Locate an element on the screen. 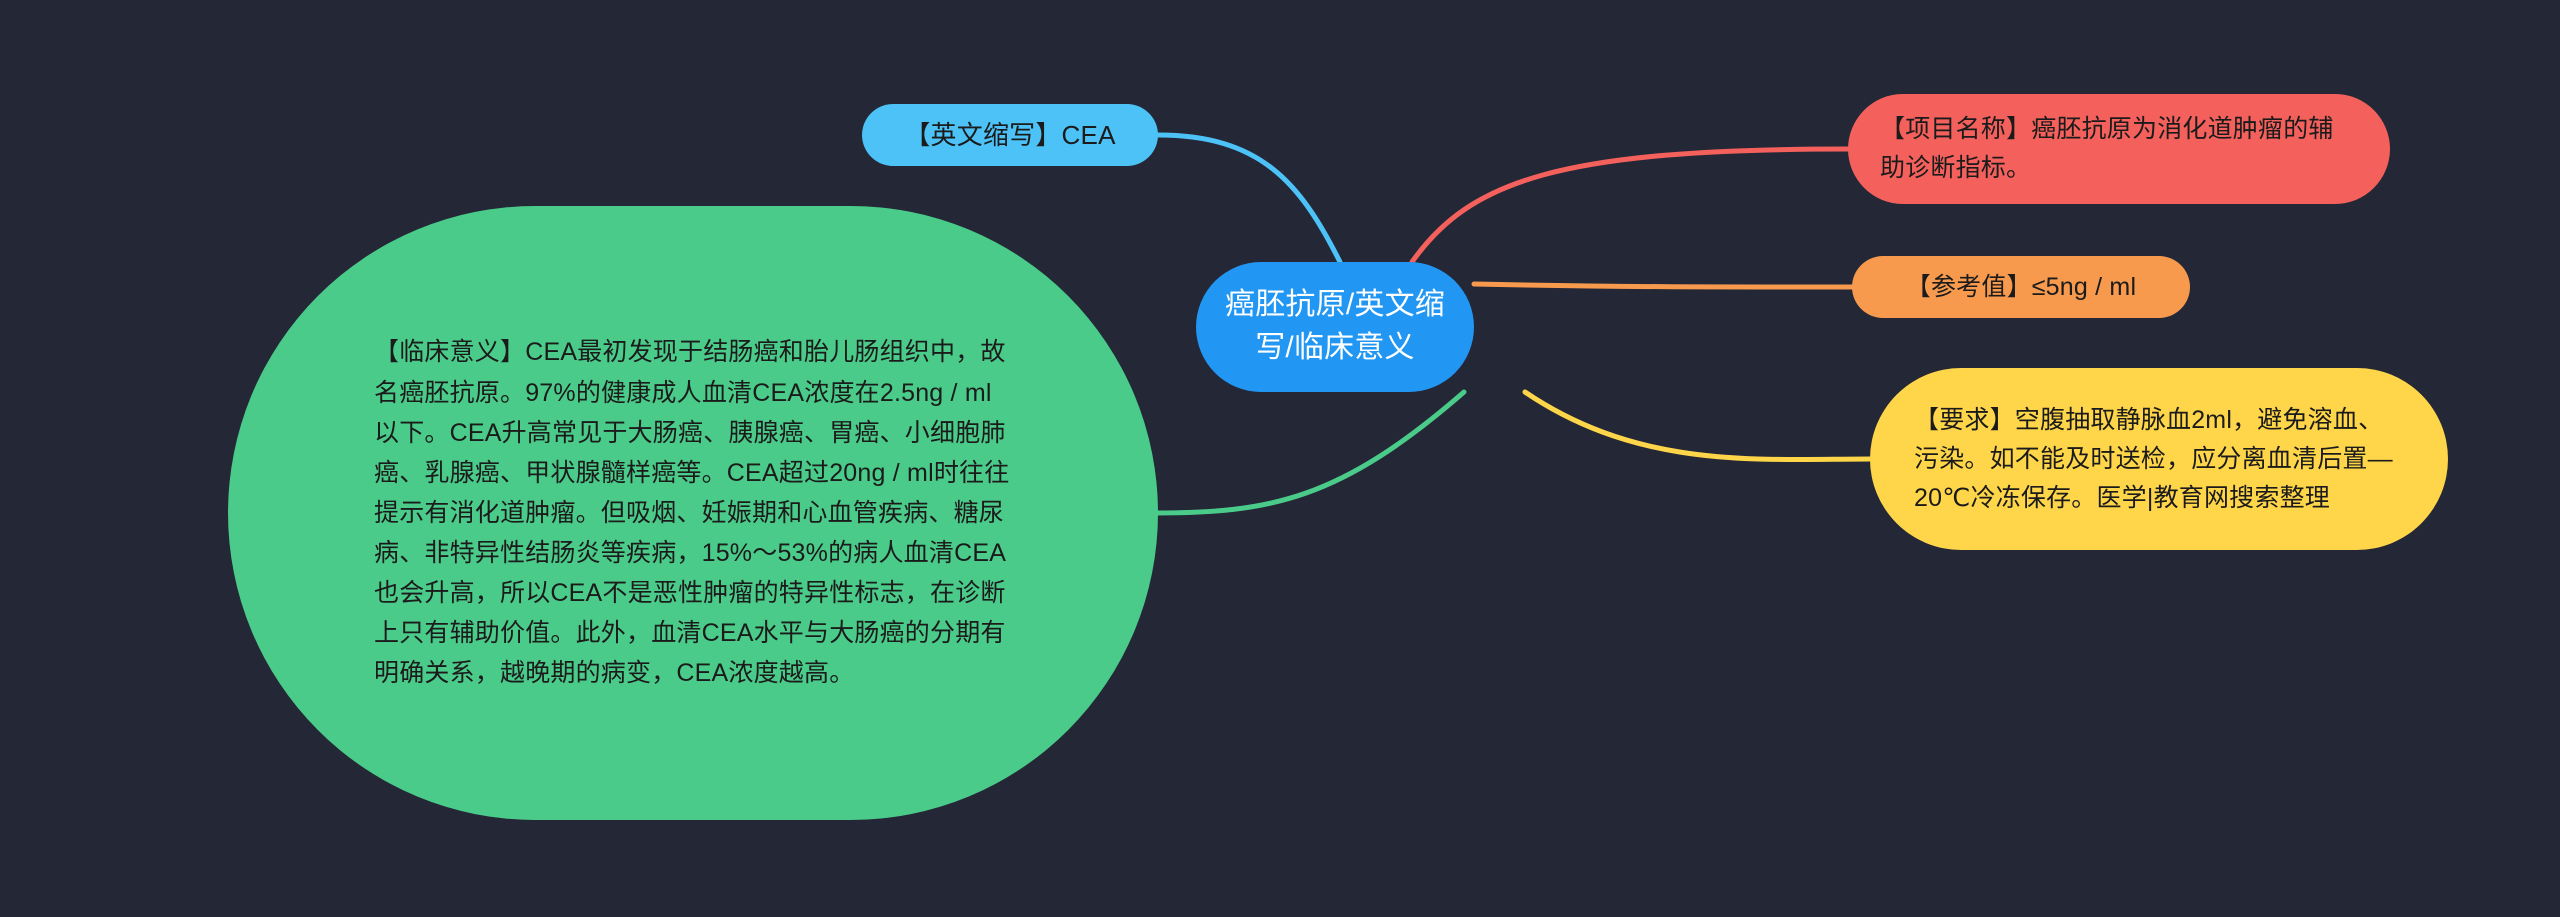  node-root-label: 癌胚抗原/英文缩写/临床意义 is located at coordinates (1335, 326).